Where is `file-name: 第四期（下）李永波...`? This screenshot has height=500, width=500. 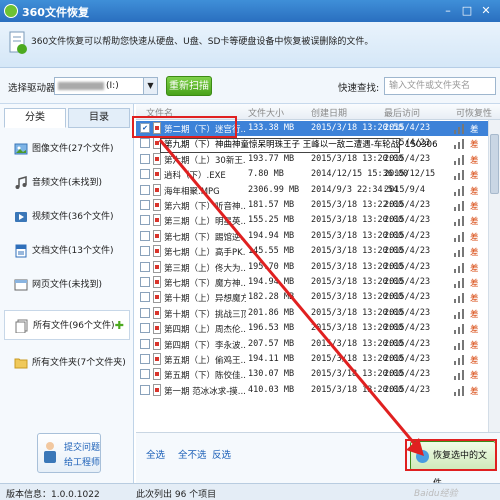
file-name: 第四期（下）李永波... is located at coordinates (205, 345).